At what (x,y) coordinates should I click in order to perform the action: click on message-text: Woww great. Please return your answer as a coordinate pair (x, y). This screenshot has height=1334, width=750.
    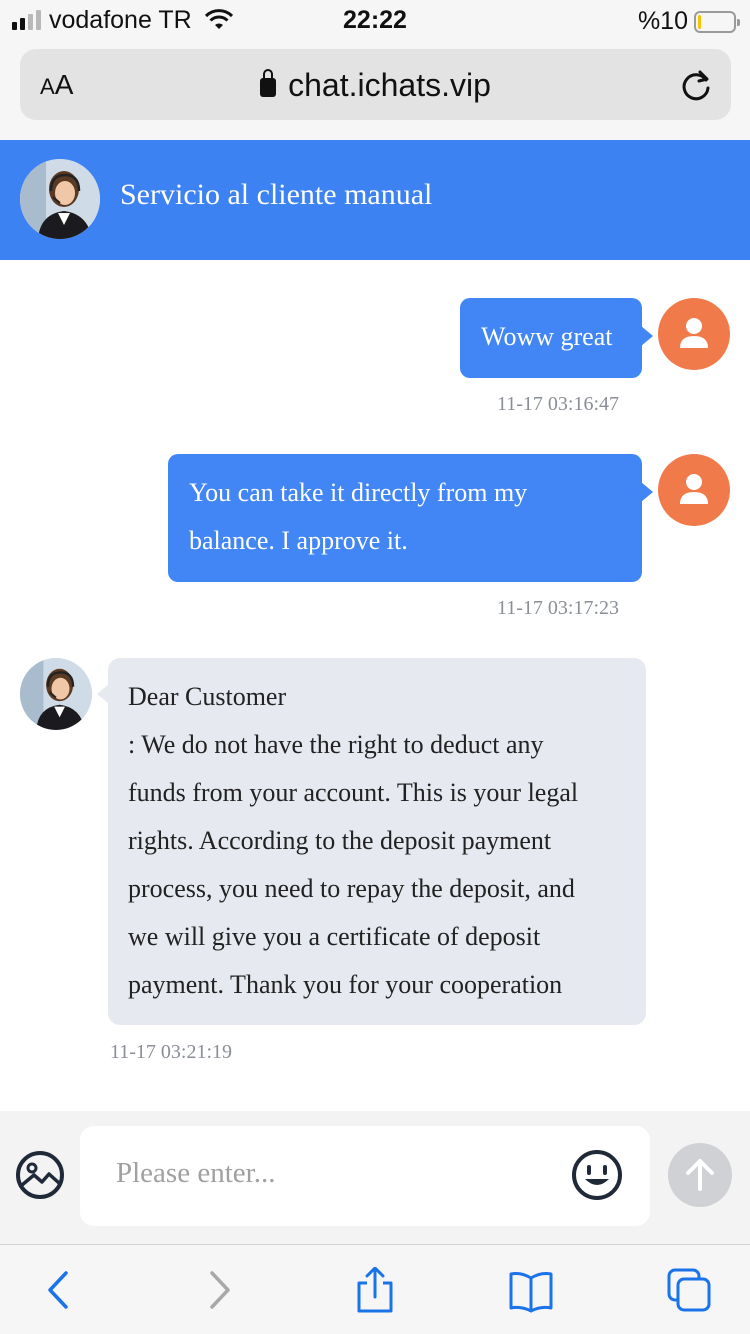
    Looking at the image, I should click on (547, 336).